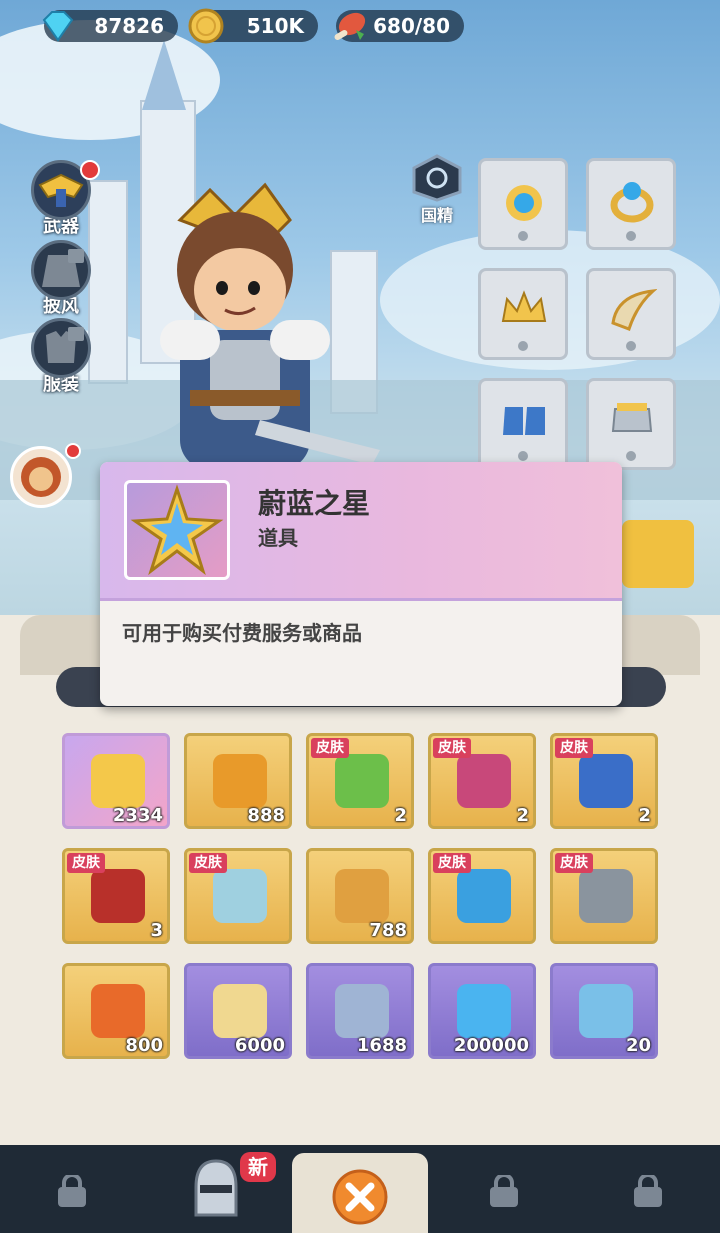 The width and height of the screenshot is (720, 1233). I want to click on meat-icon, so click(350, 26).